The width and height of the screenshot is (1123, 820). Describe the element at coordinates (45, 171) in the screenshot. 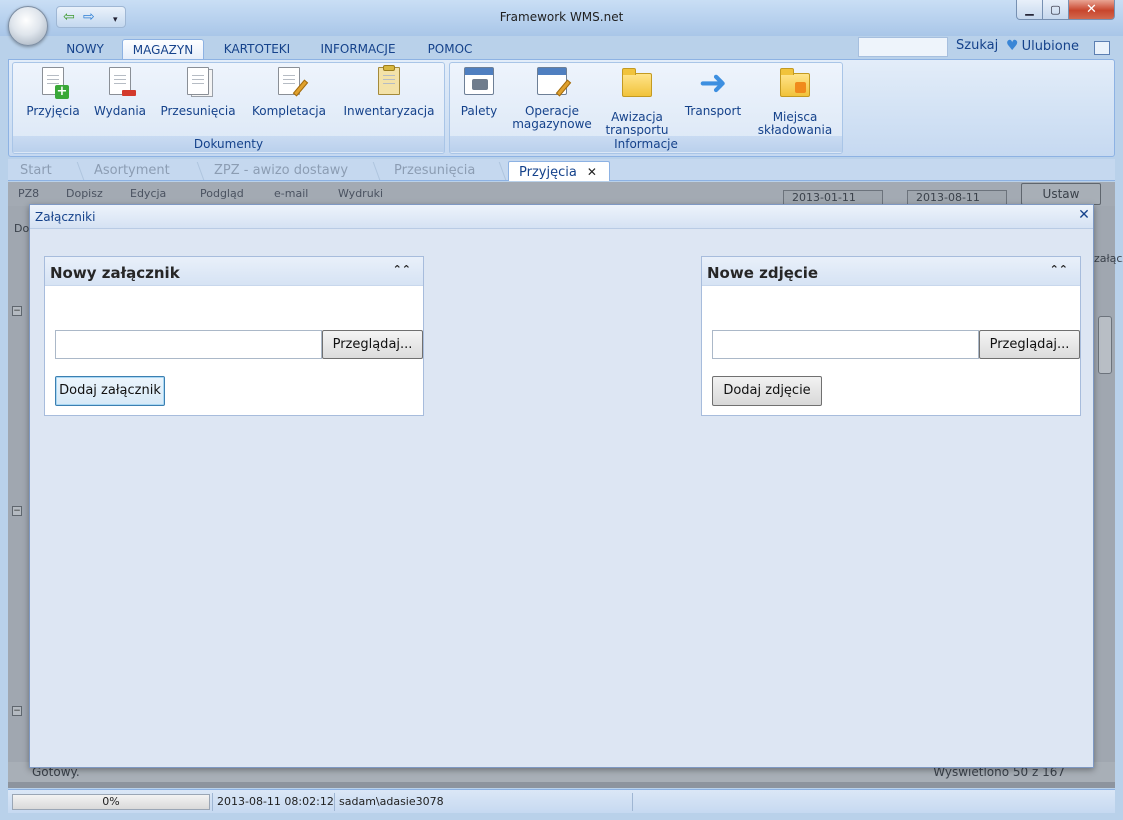

I see `tab-start: Start` at that location.